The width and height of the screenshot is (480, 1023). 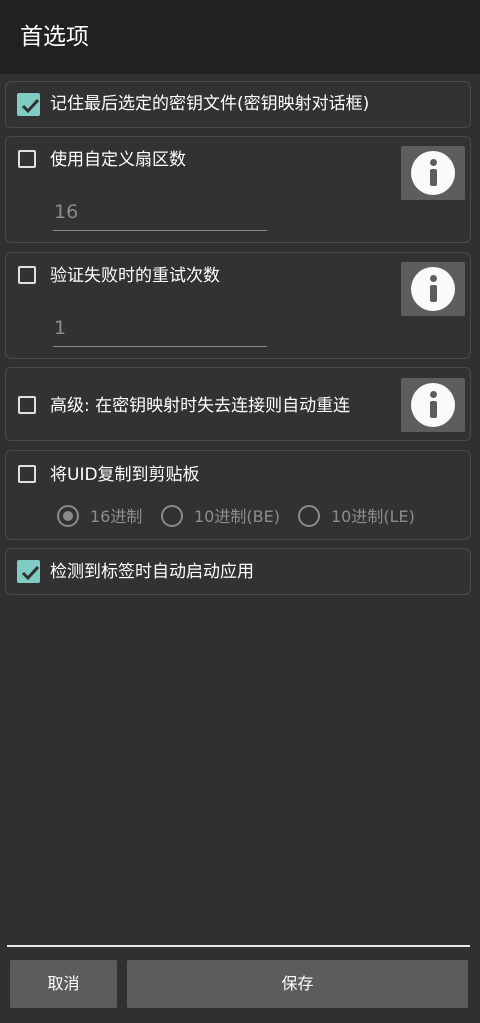 I want to click on advanced-reconnect-label: 高级: 在密钥映射时失去连接则自动重连, so click(x=200, y=406).